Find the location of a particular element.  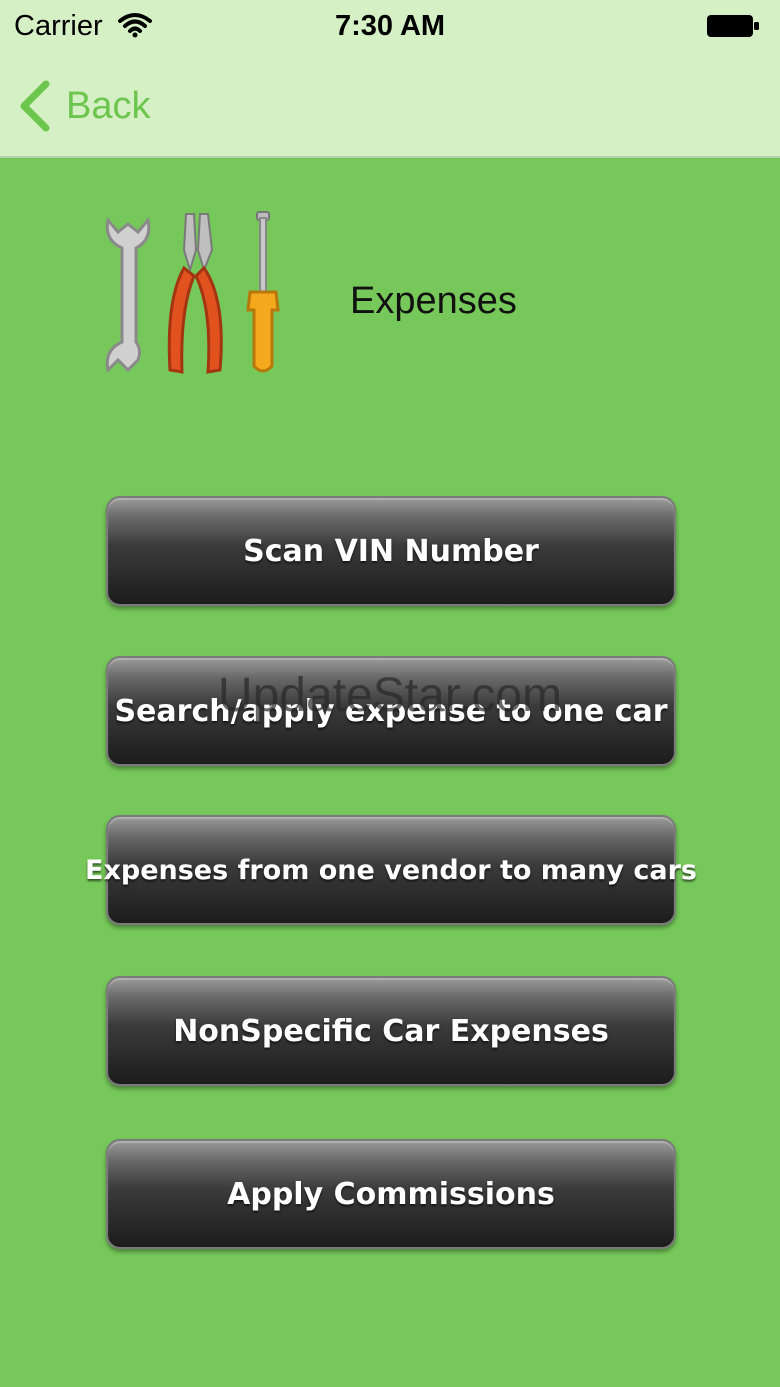

chevron-left-icon is located at coordinates (35, 106).